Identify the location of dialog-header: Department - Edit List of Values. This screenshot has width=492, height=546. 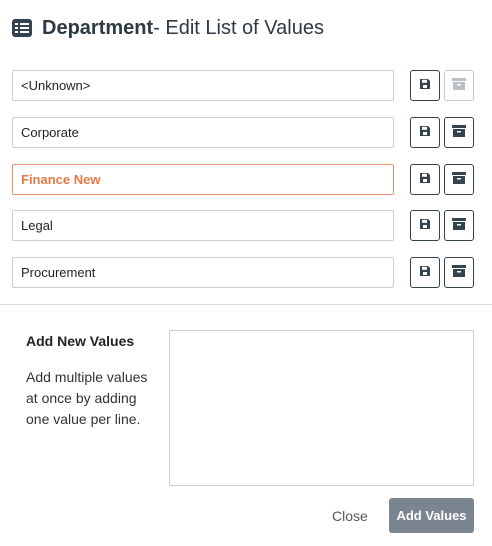
(168, 28).